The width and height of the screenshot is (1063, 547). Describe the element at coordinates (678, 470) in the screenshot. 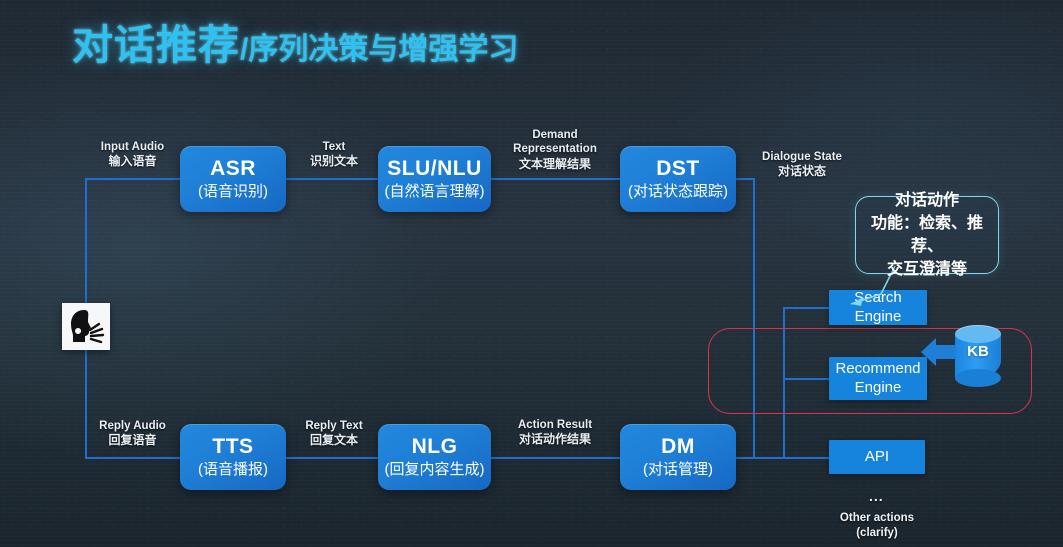

I see `box-dm-subtitle: (对话管理)` at that location.